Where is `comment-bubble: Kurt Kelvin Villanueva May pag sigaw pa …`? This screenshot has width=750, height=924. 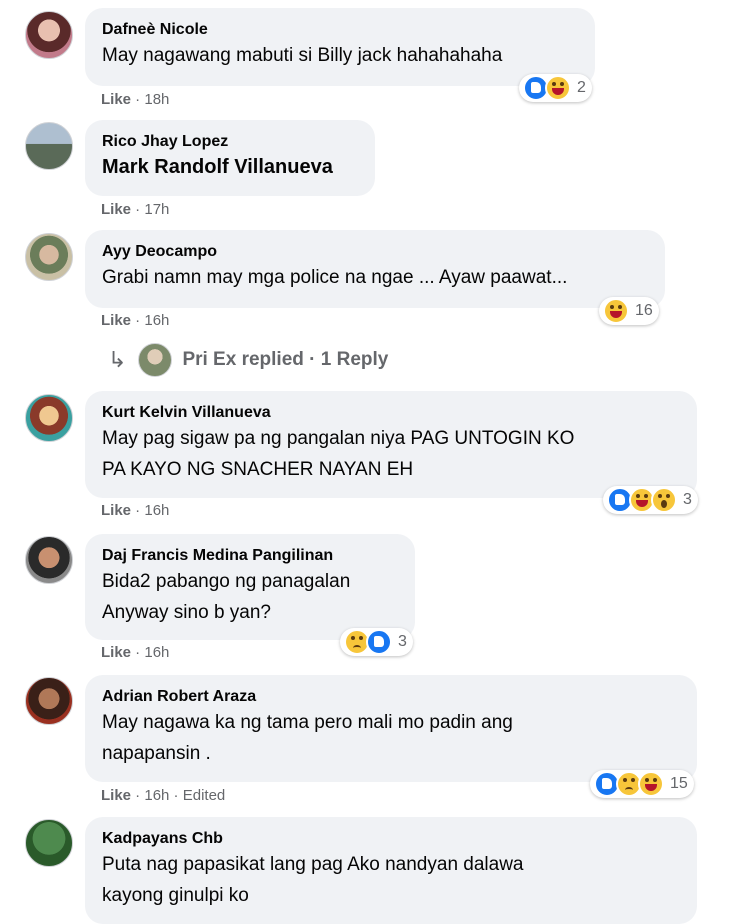
comment-bubble: Kurt Kelvin Villanueva May pag sigaw pa … is located at coordinates (391, 444).